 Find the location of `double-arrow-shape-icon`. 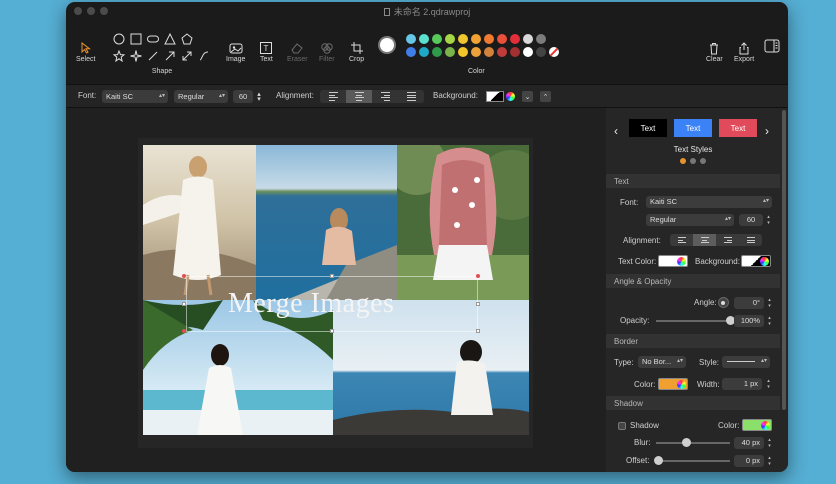

double-arrow-shape-icon is located at coordinates (186, 55).